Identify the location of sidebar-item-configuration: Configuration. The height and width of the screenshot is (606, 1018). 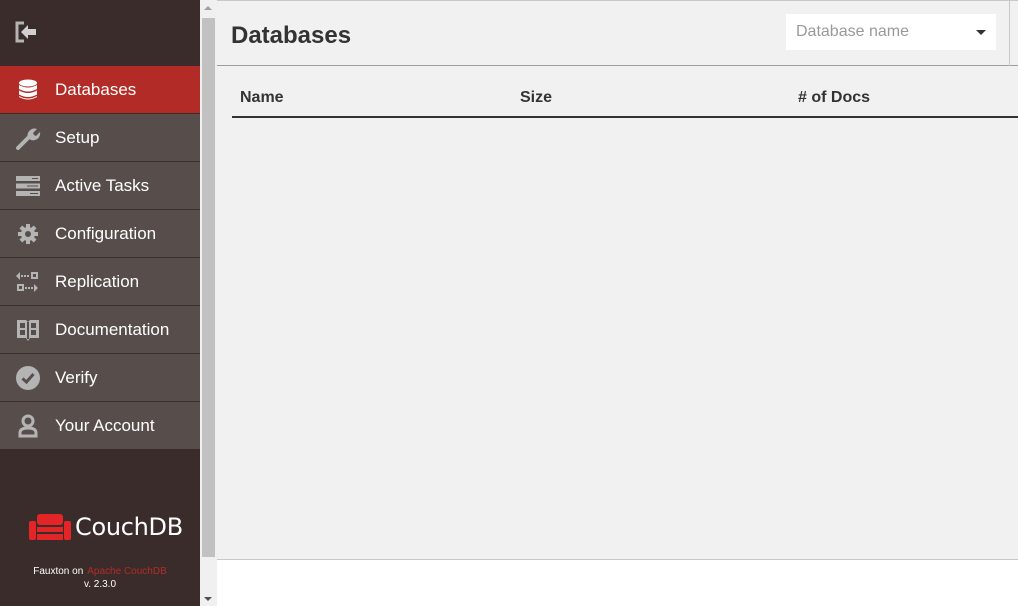
(100, 234).